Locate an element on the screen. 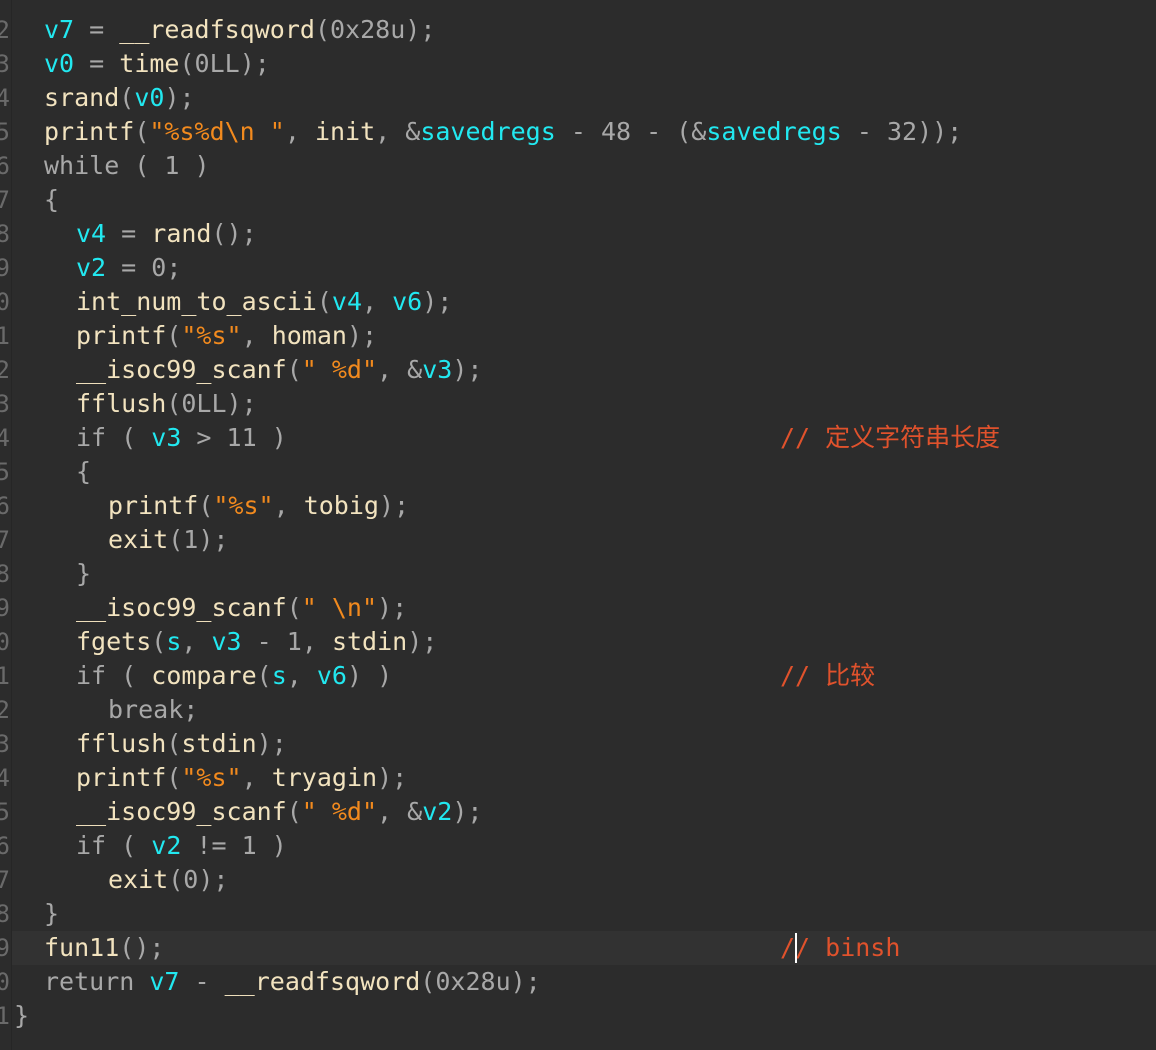 This screenshot has width=1156, height=1050. code-text: fflush(stdin); is located at coordinates (181, 744).